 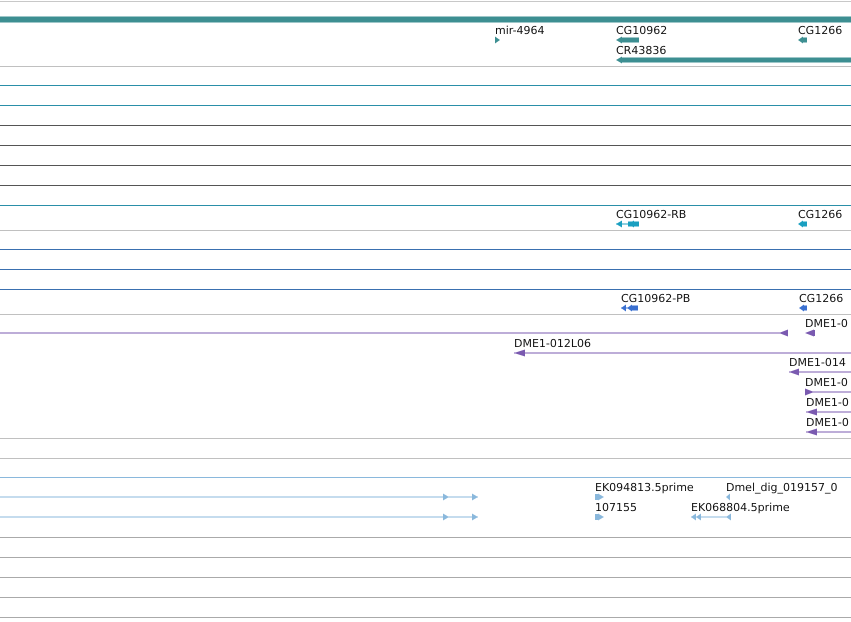 I want to click on feature-label: CG10962, so click(x=642, y=30).